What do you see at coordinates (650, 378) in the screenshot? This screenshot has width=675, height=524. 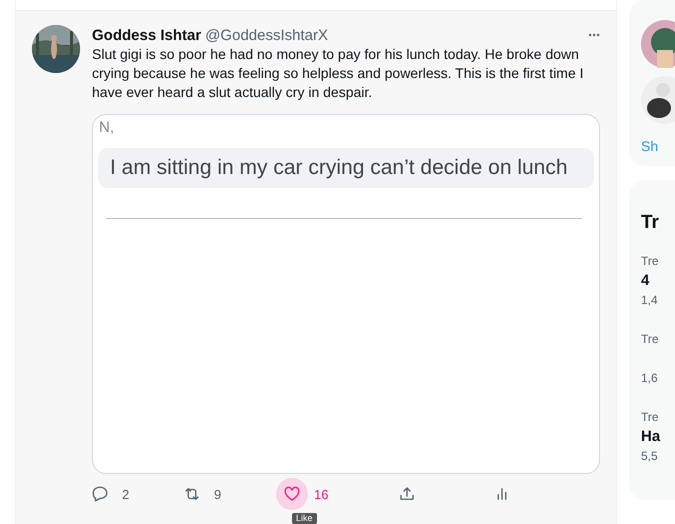 I see `trend-count: 1,6` at bounding box center [650, 378].